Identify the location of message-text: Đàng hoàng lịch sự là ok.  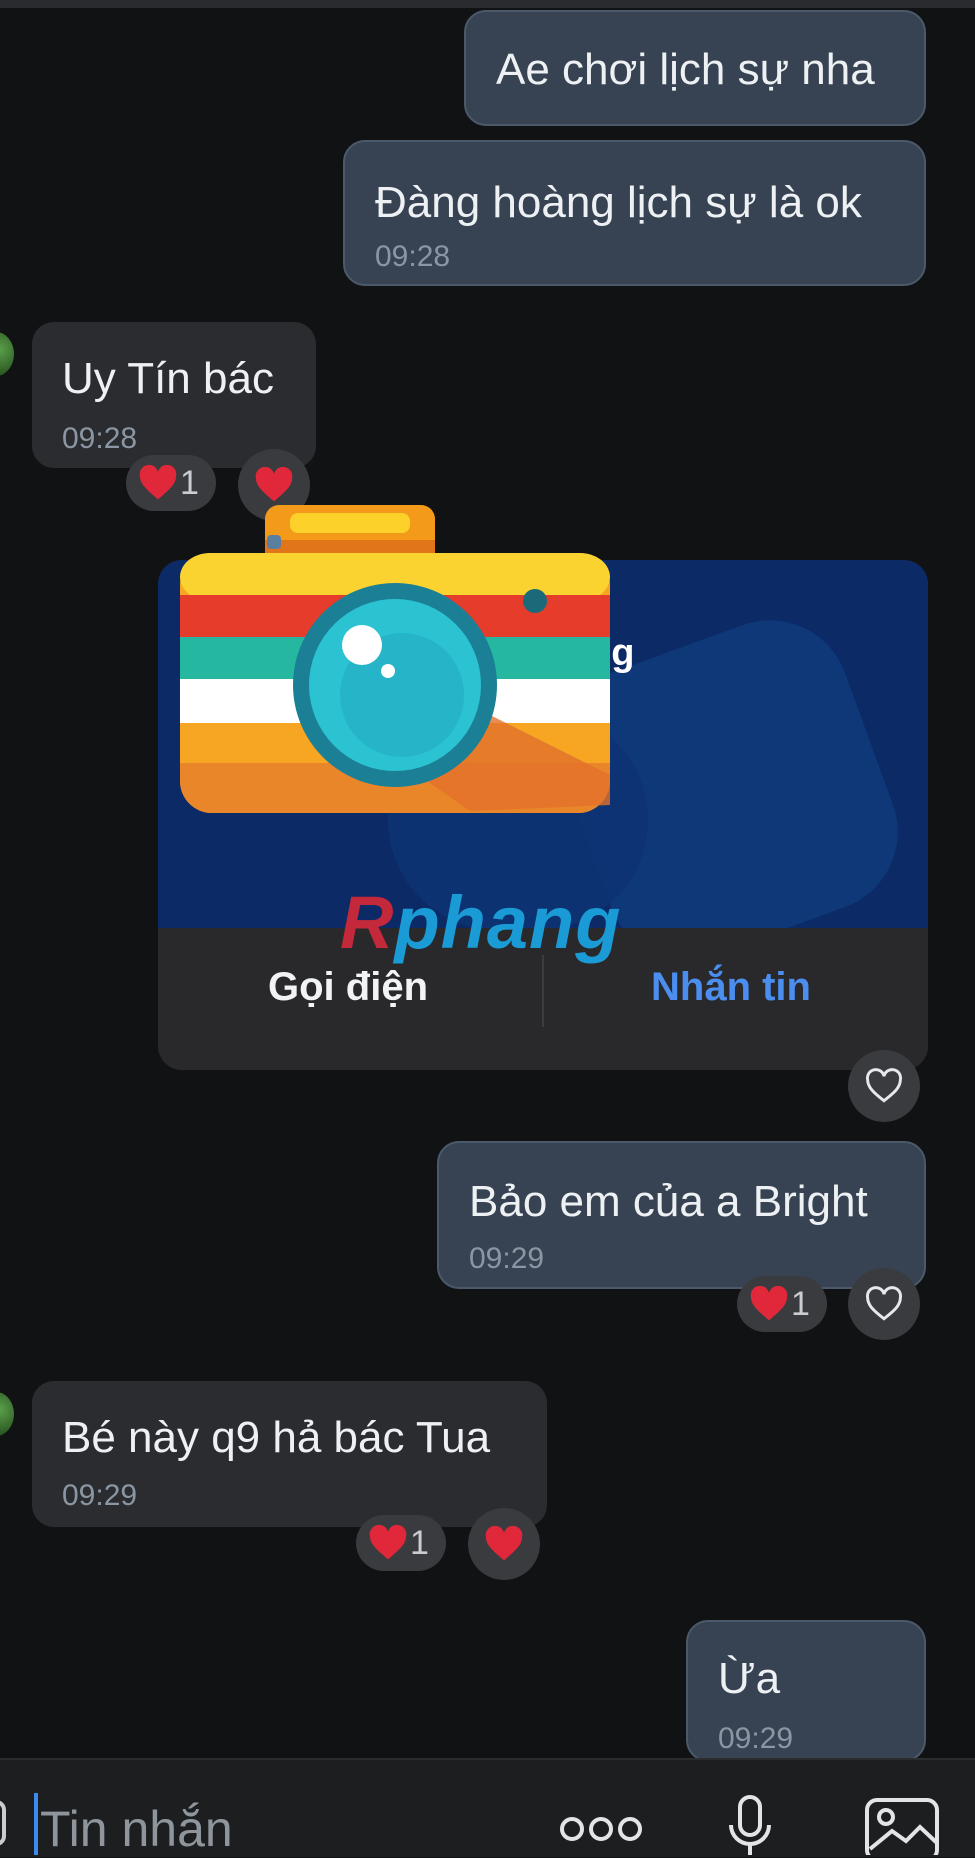
(618, 202).